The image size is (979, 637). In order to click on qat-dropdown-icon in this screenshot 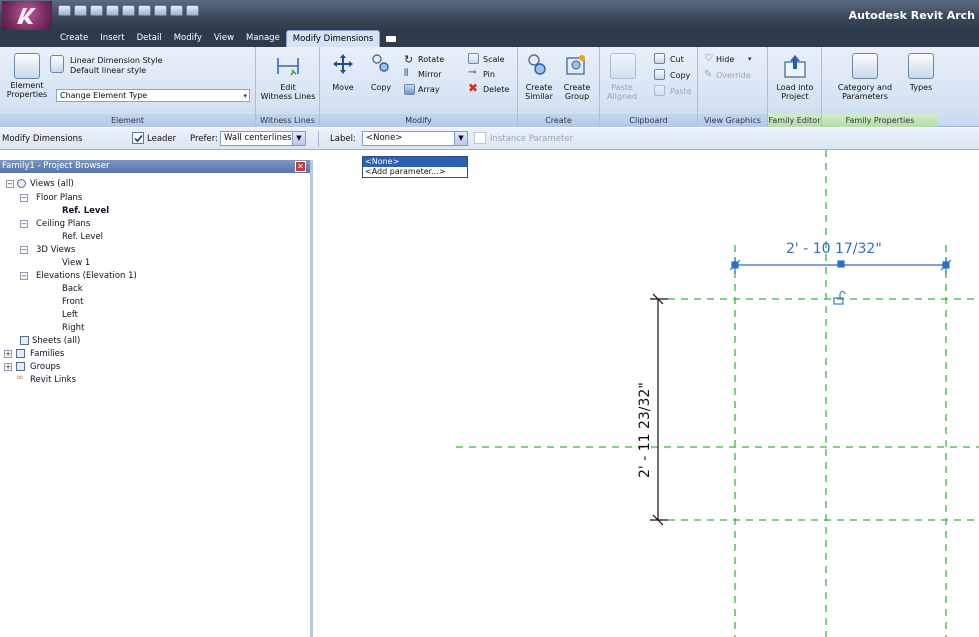, I will do `click(192, 10)`.